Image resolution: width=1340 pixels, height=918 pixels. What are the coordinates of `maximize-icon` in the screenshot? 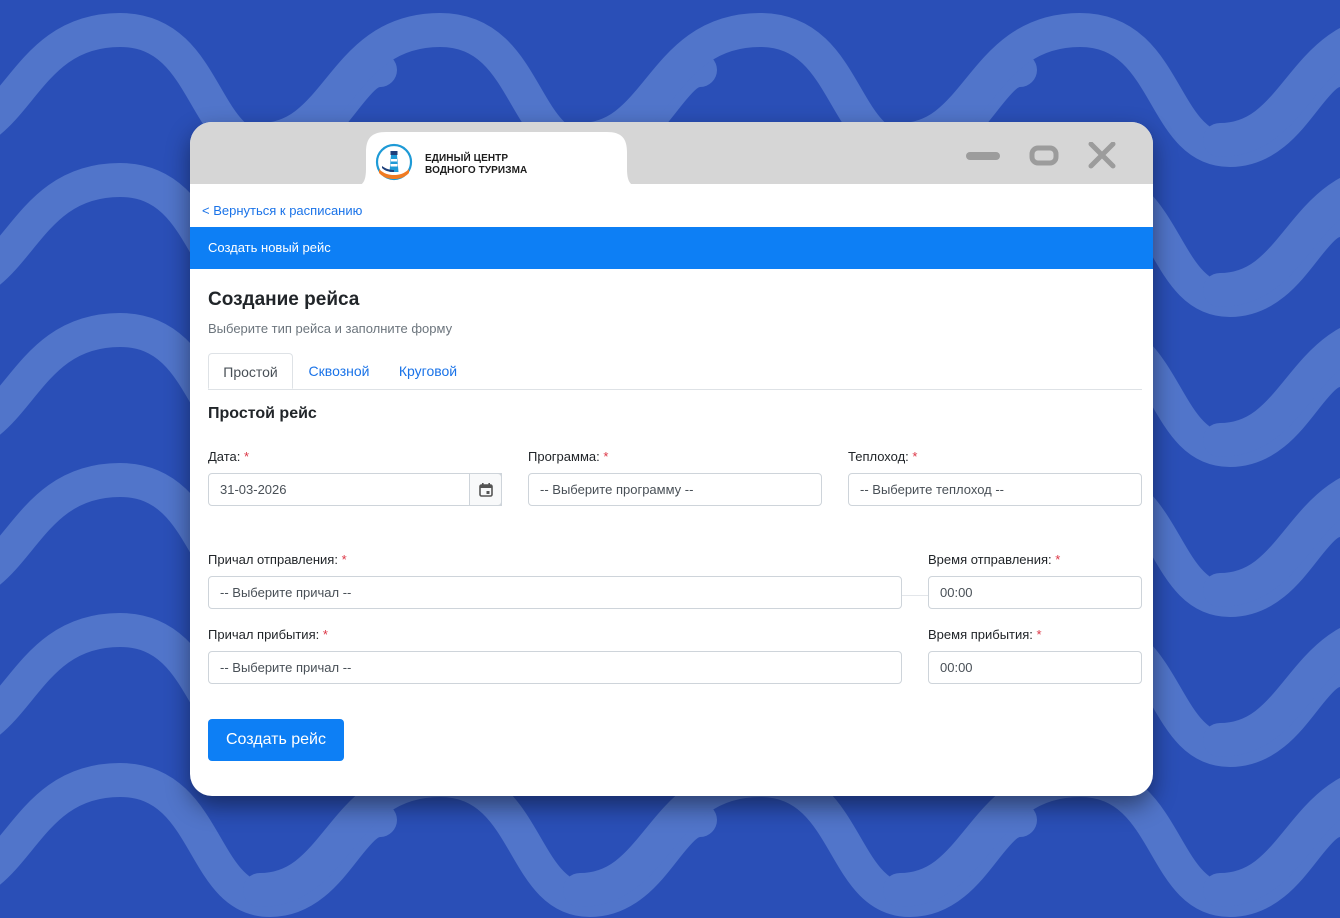 It's located at (1044, 155).